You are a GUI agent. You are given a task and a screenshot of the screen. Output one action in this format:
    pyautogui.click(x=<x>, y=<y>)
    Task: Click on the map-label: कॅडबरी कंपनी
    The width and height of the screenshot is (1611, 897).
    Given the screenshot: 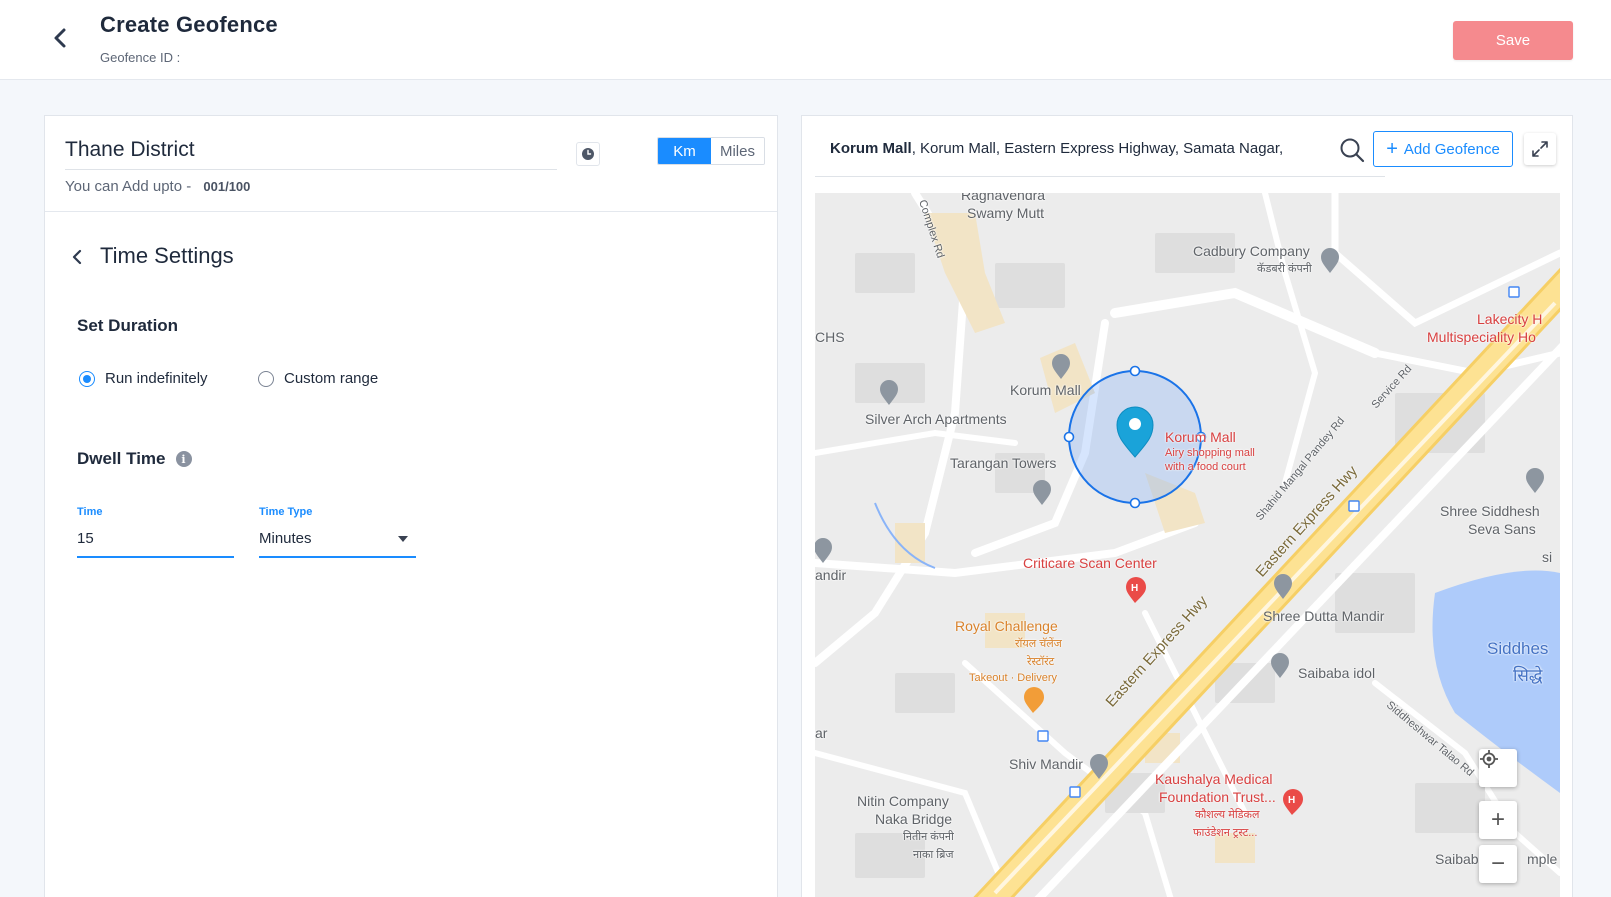 What is the action you would take?
    pyautogui.click(x=1284, y=269)
    